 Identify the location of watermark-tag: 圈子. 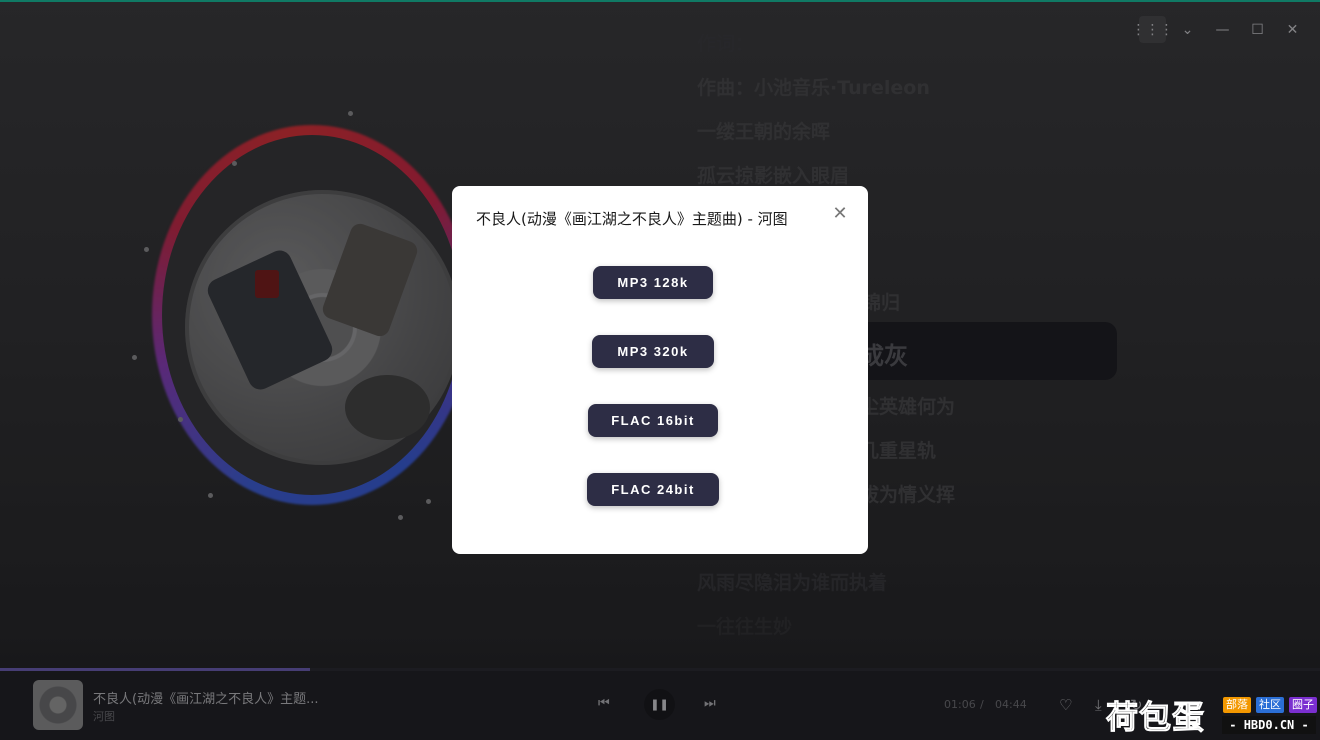
(1303, 705).